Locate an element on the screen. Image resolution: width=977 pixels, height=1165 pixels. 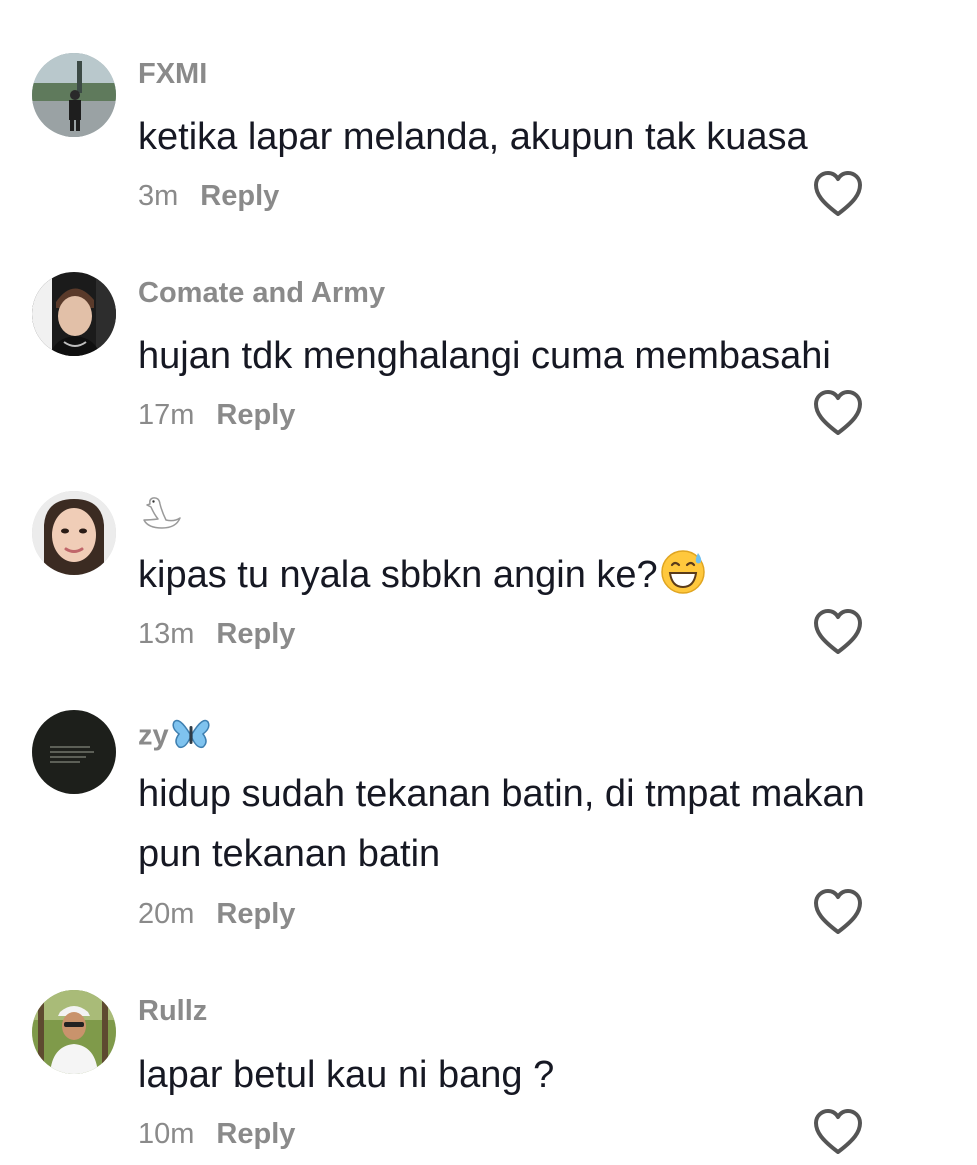
comment-time: 10m is located at coordinates (166, 1134).